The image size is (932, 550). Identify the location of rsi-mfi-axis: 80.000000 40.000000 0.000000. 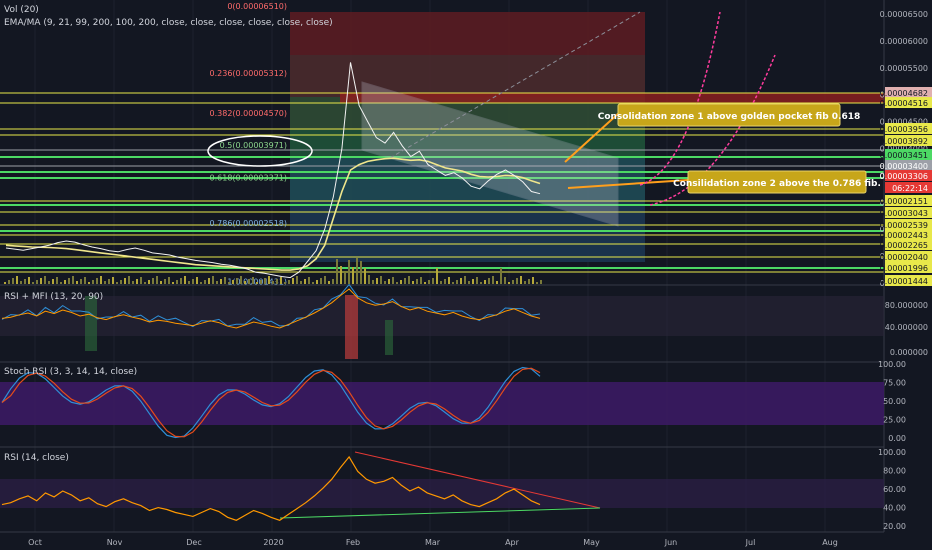
(906, 329).